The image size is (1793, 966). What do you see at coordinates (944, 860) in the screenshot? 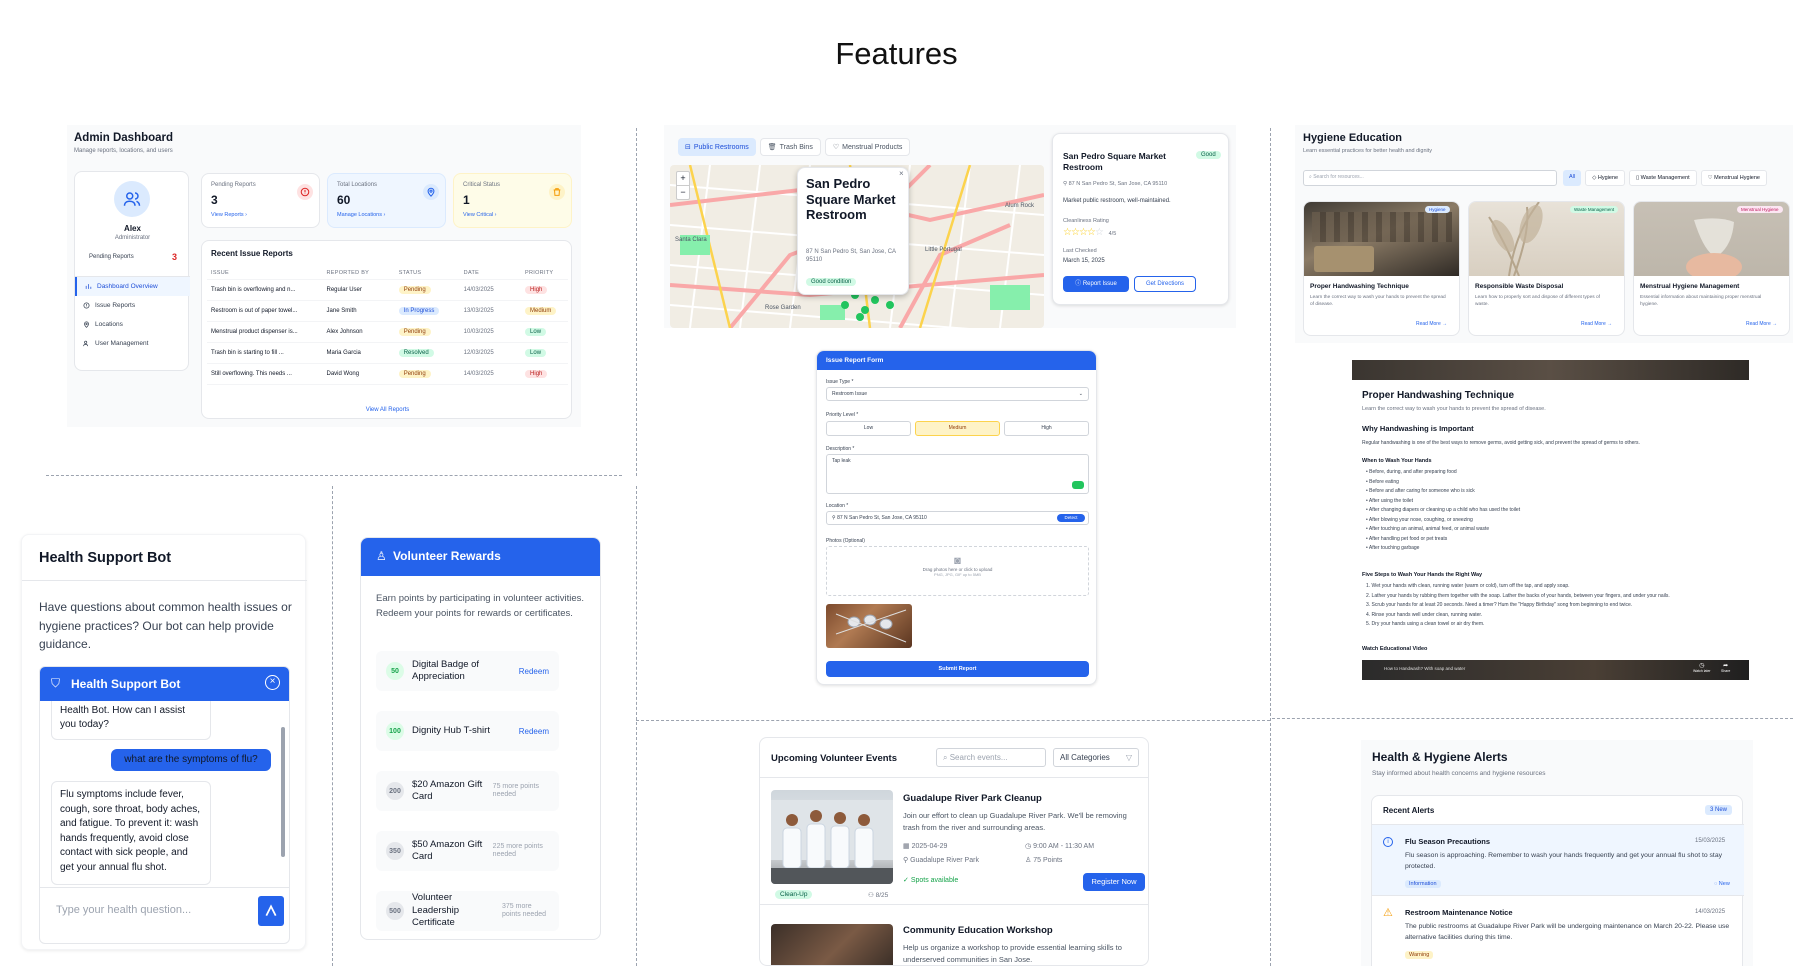
I see `place-text: Guadalupe River Park` at bounding box center [944, 860].